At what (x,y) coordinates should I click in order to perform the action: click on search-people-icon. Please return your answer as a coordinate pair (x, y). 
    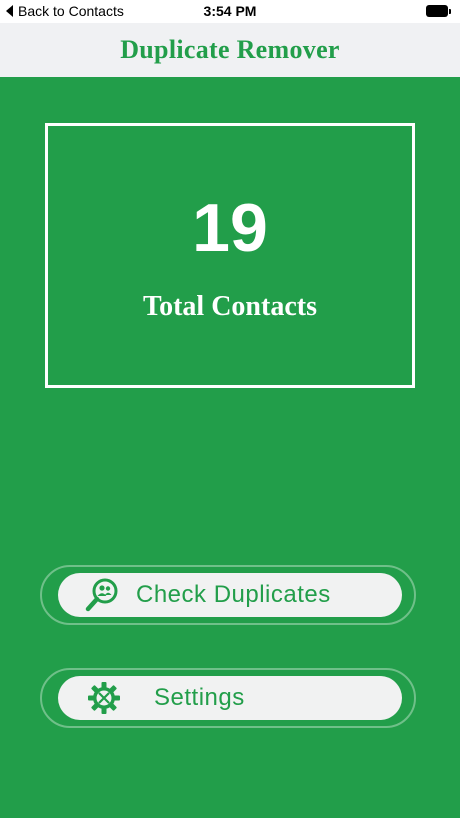
    Looking at the image, I should click on (102, 595).